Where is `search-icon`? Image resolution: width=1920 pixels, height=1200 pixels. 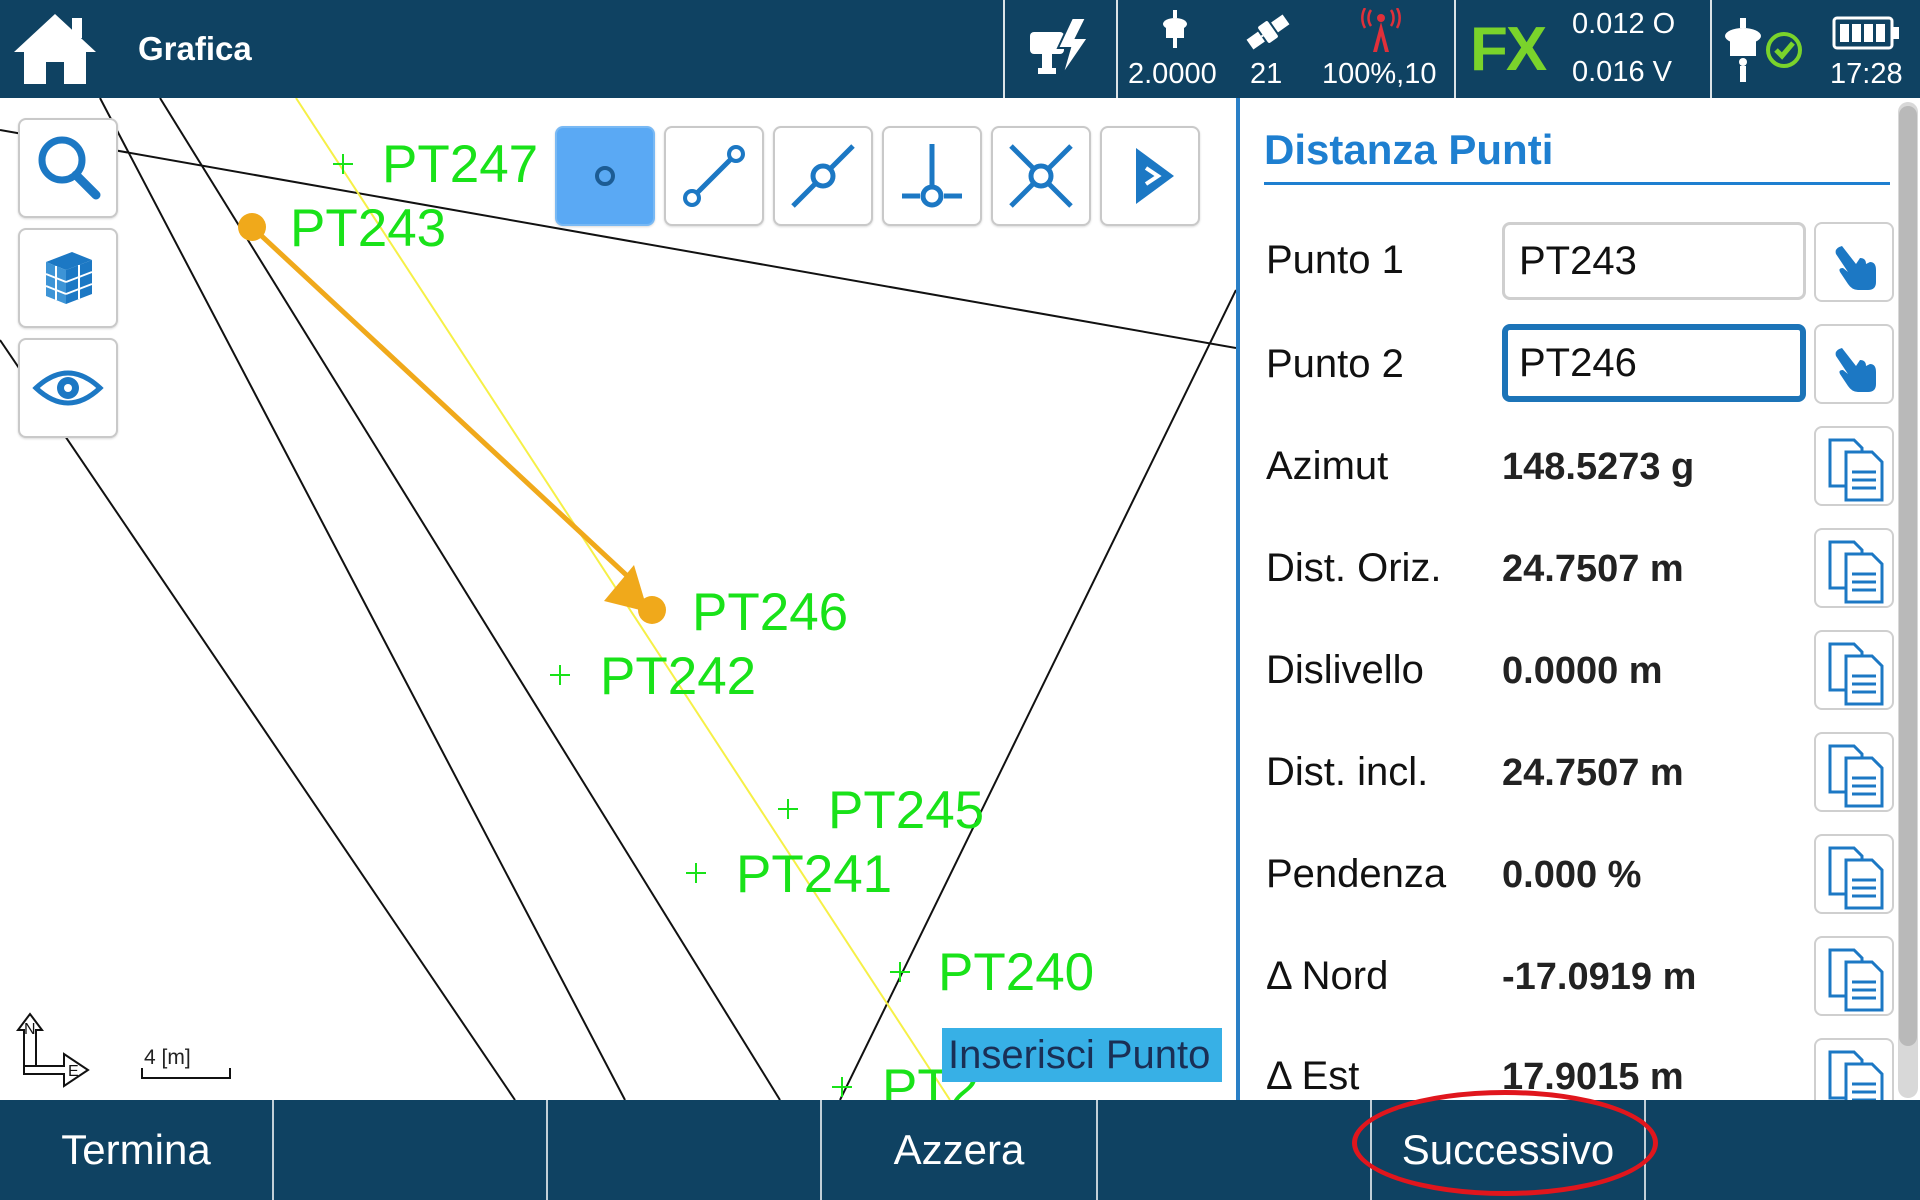 search-icon is located at coordinates (69, 168).